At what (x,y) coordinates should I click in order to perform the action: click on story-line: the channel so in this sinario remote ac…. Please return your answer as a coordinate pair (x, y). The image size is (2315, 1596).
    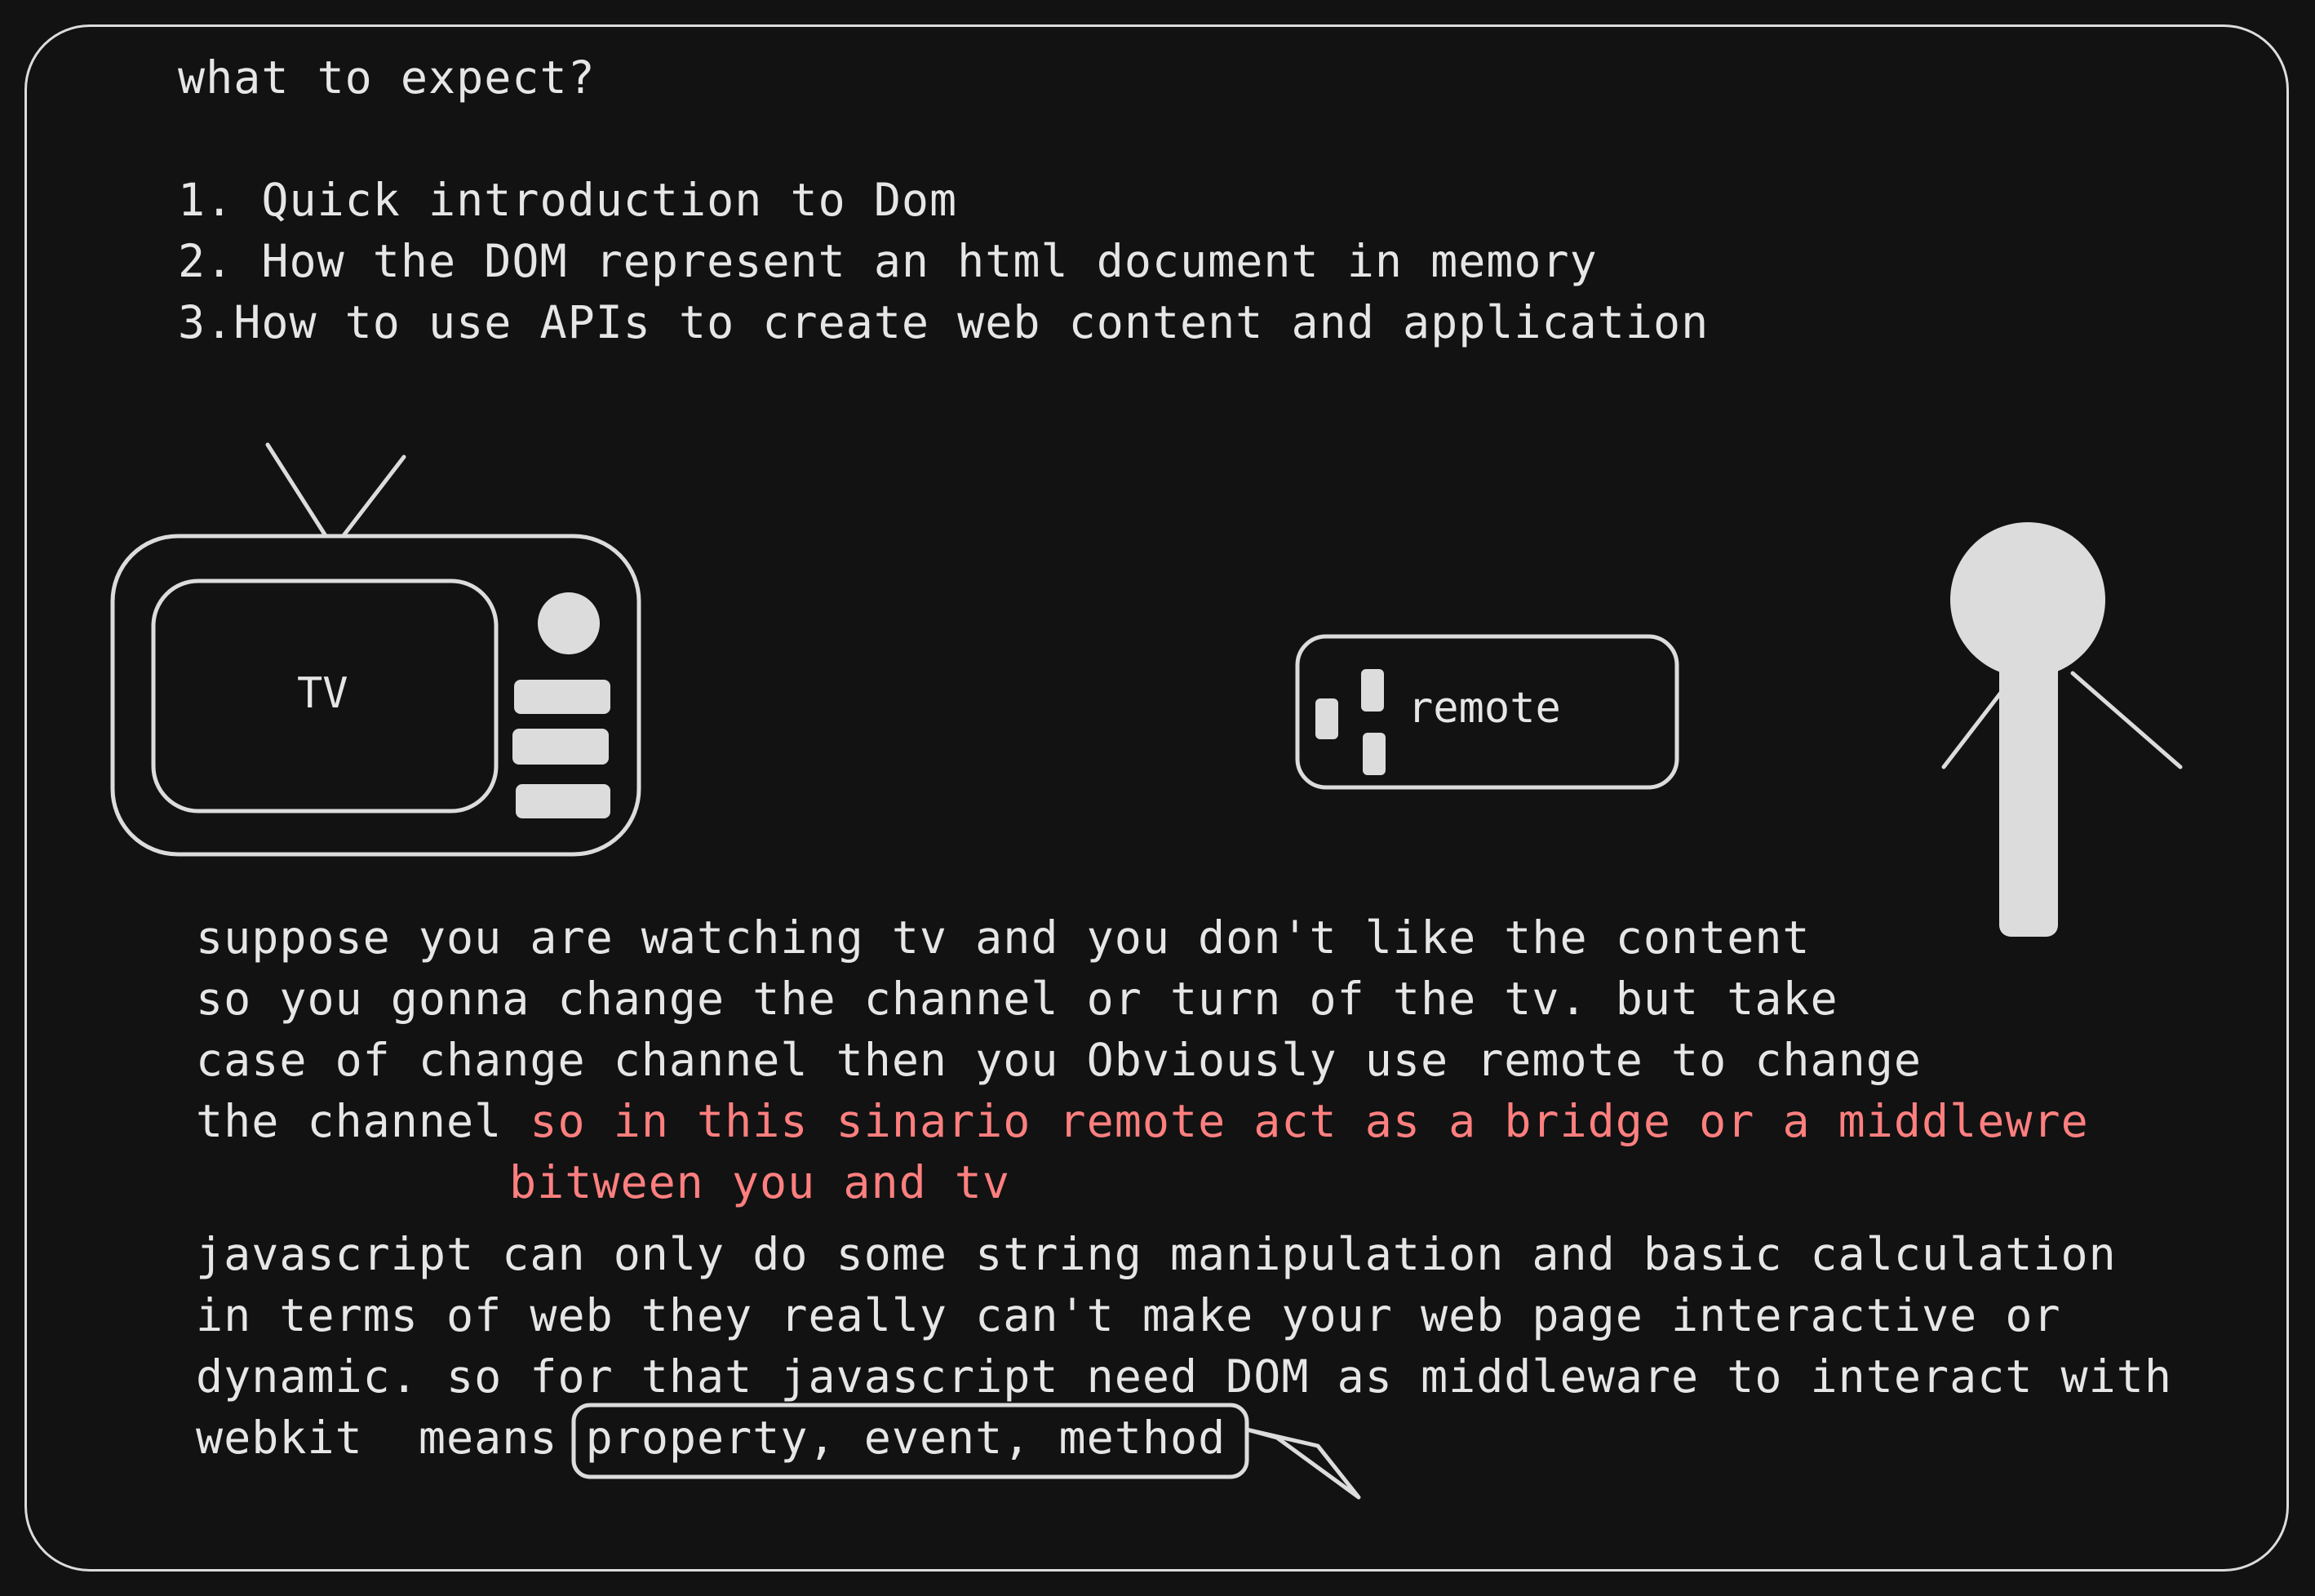
    Looking at the image, I should click on (1142, 1121).